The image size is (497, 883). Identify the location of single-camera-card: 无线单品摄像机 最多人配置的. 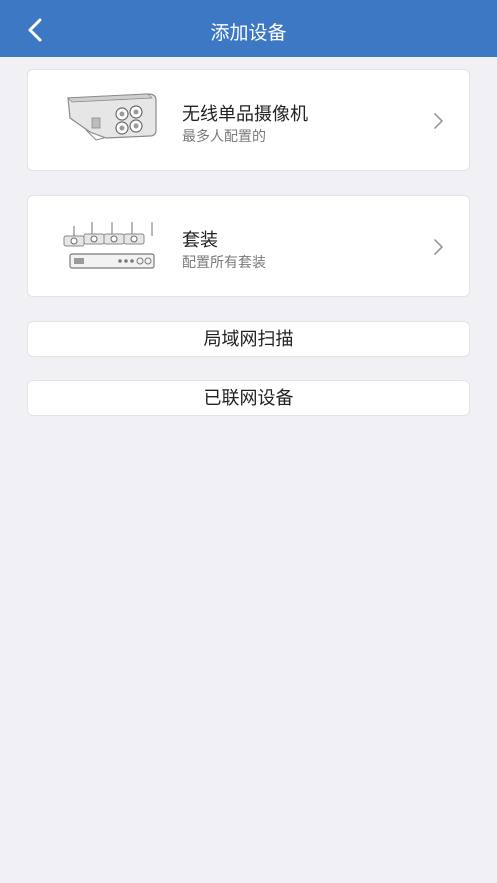
(248, 120).